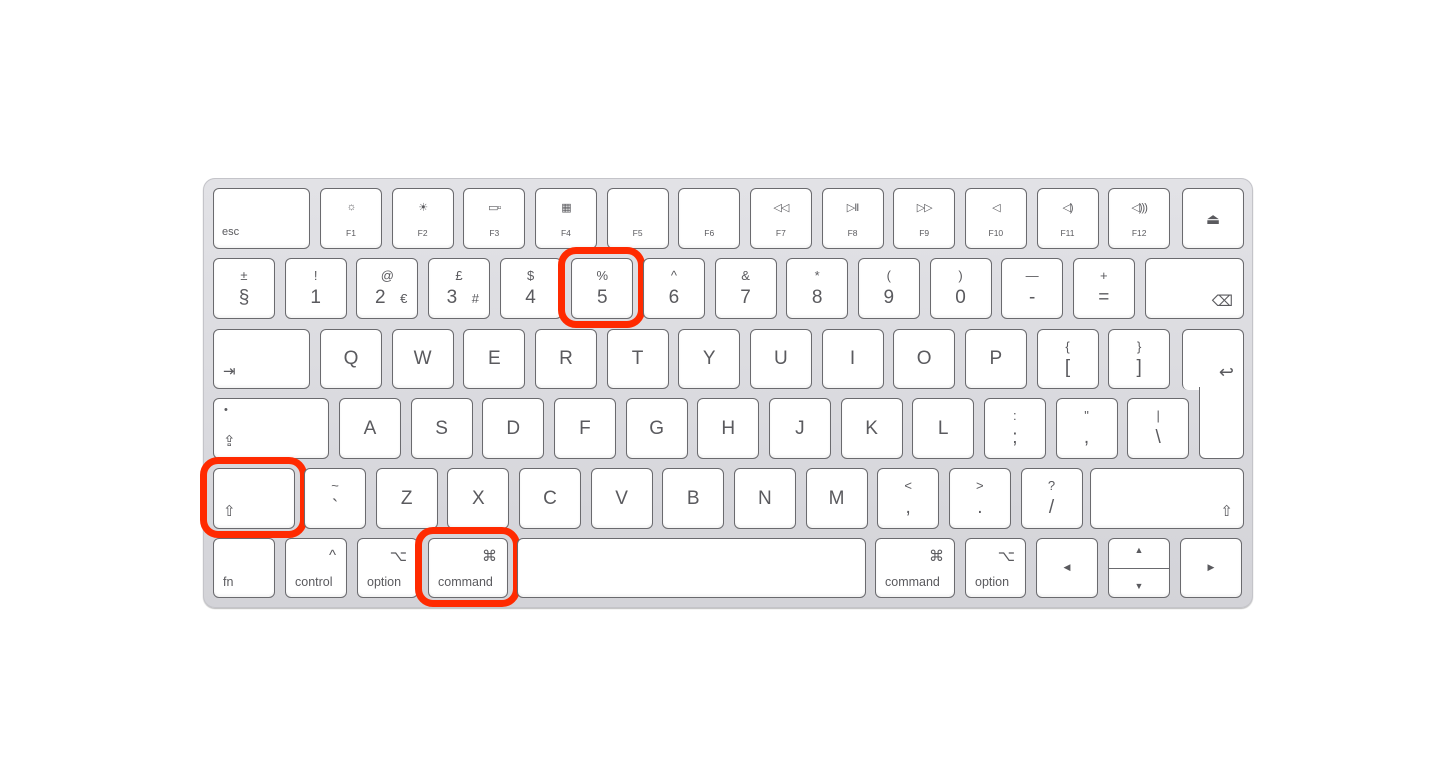  What do you see at coordinates (565, 218) in the screenshot?
I see `key-F4: ▦ F4` at bounding box center [565, 218].